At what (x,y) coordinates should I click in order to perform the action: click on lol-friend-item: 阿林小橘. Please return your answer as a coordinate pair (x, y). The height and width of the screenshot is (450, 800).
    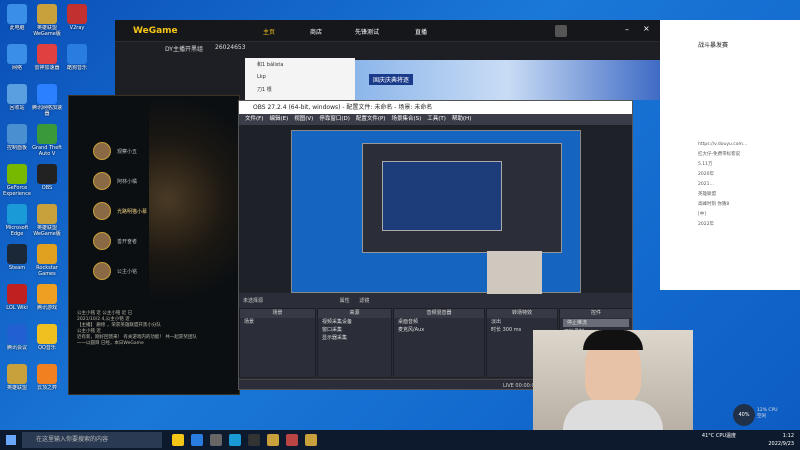
    Looking at the image, I should click on (111, 181).